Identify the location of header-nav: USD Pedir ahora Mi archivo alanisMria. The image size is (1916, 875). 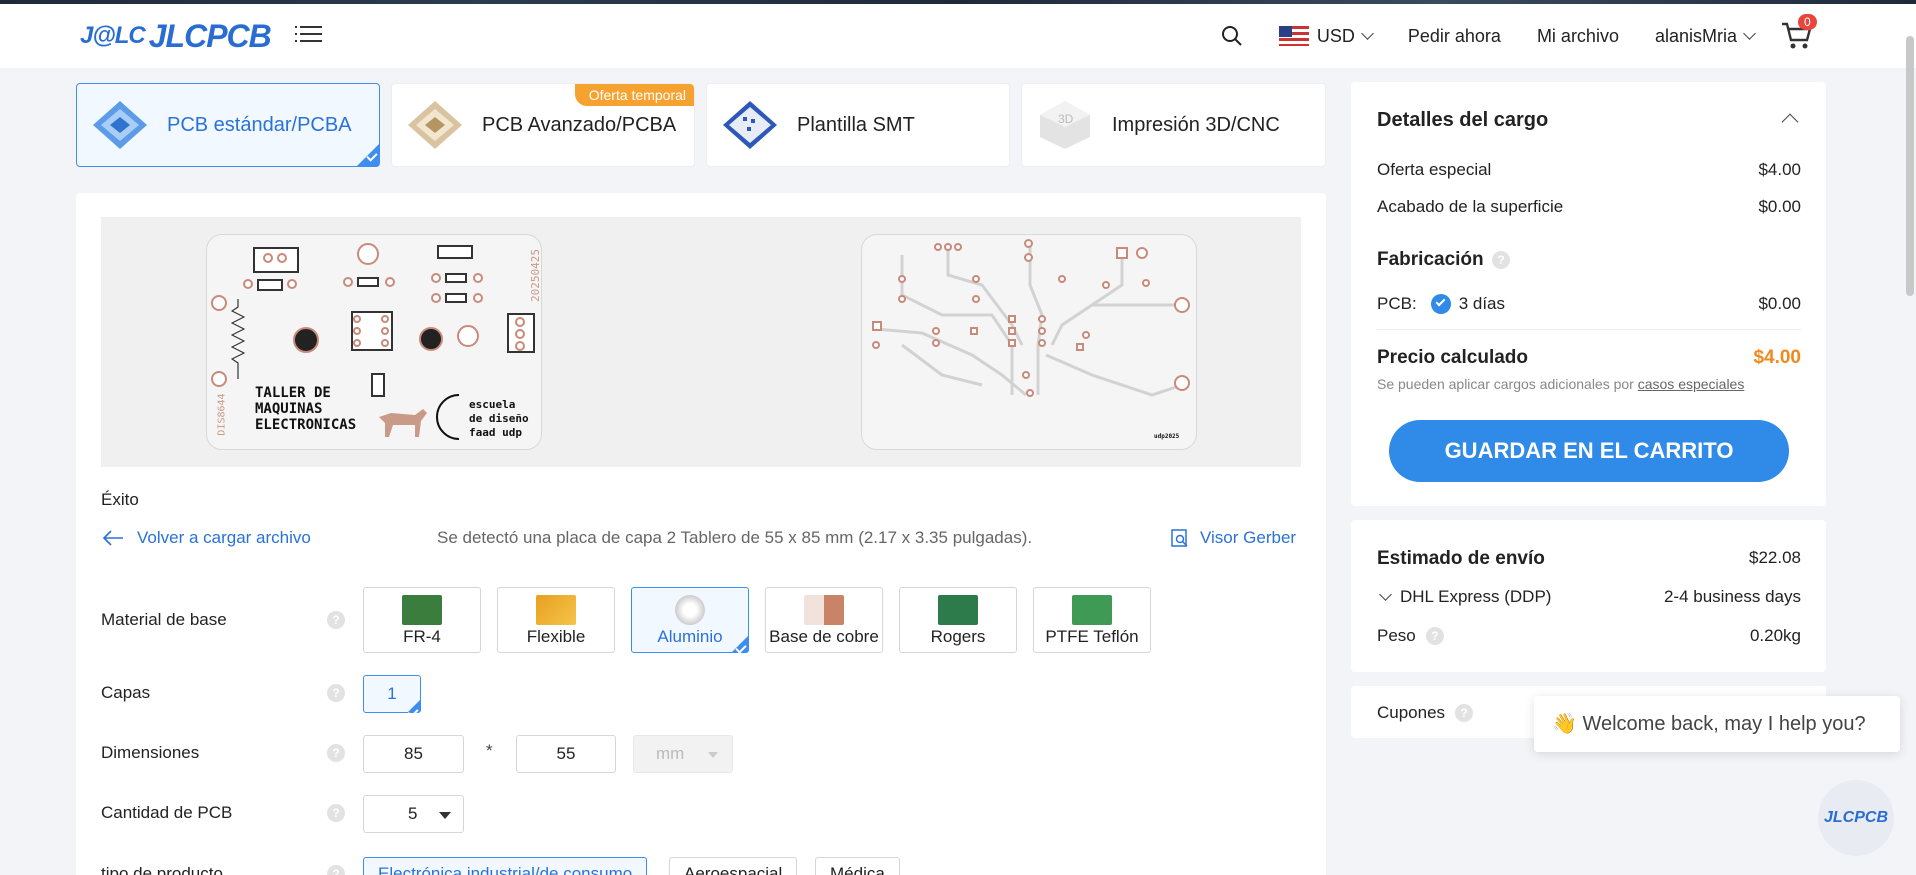
(1523, 36).